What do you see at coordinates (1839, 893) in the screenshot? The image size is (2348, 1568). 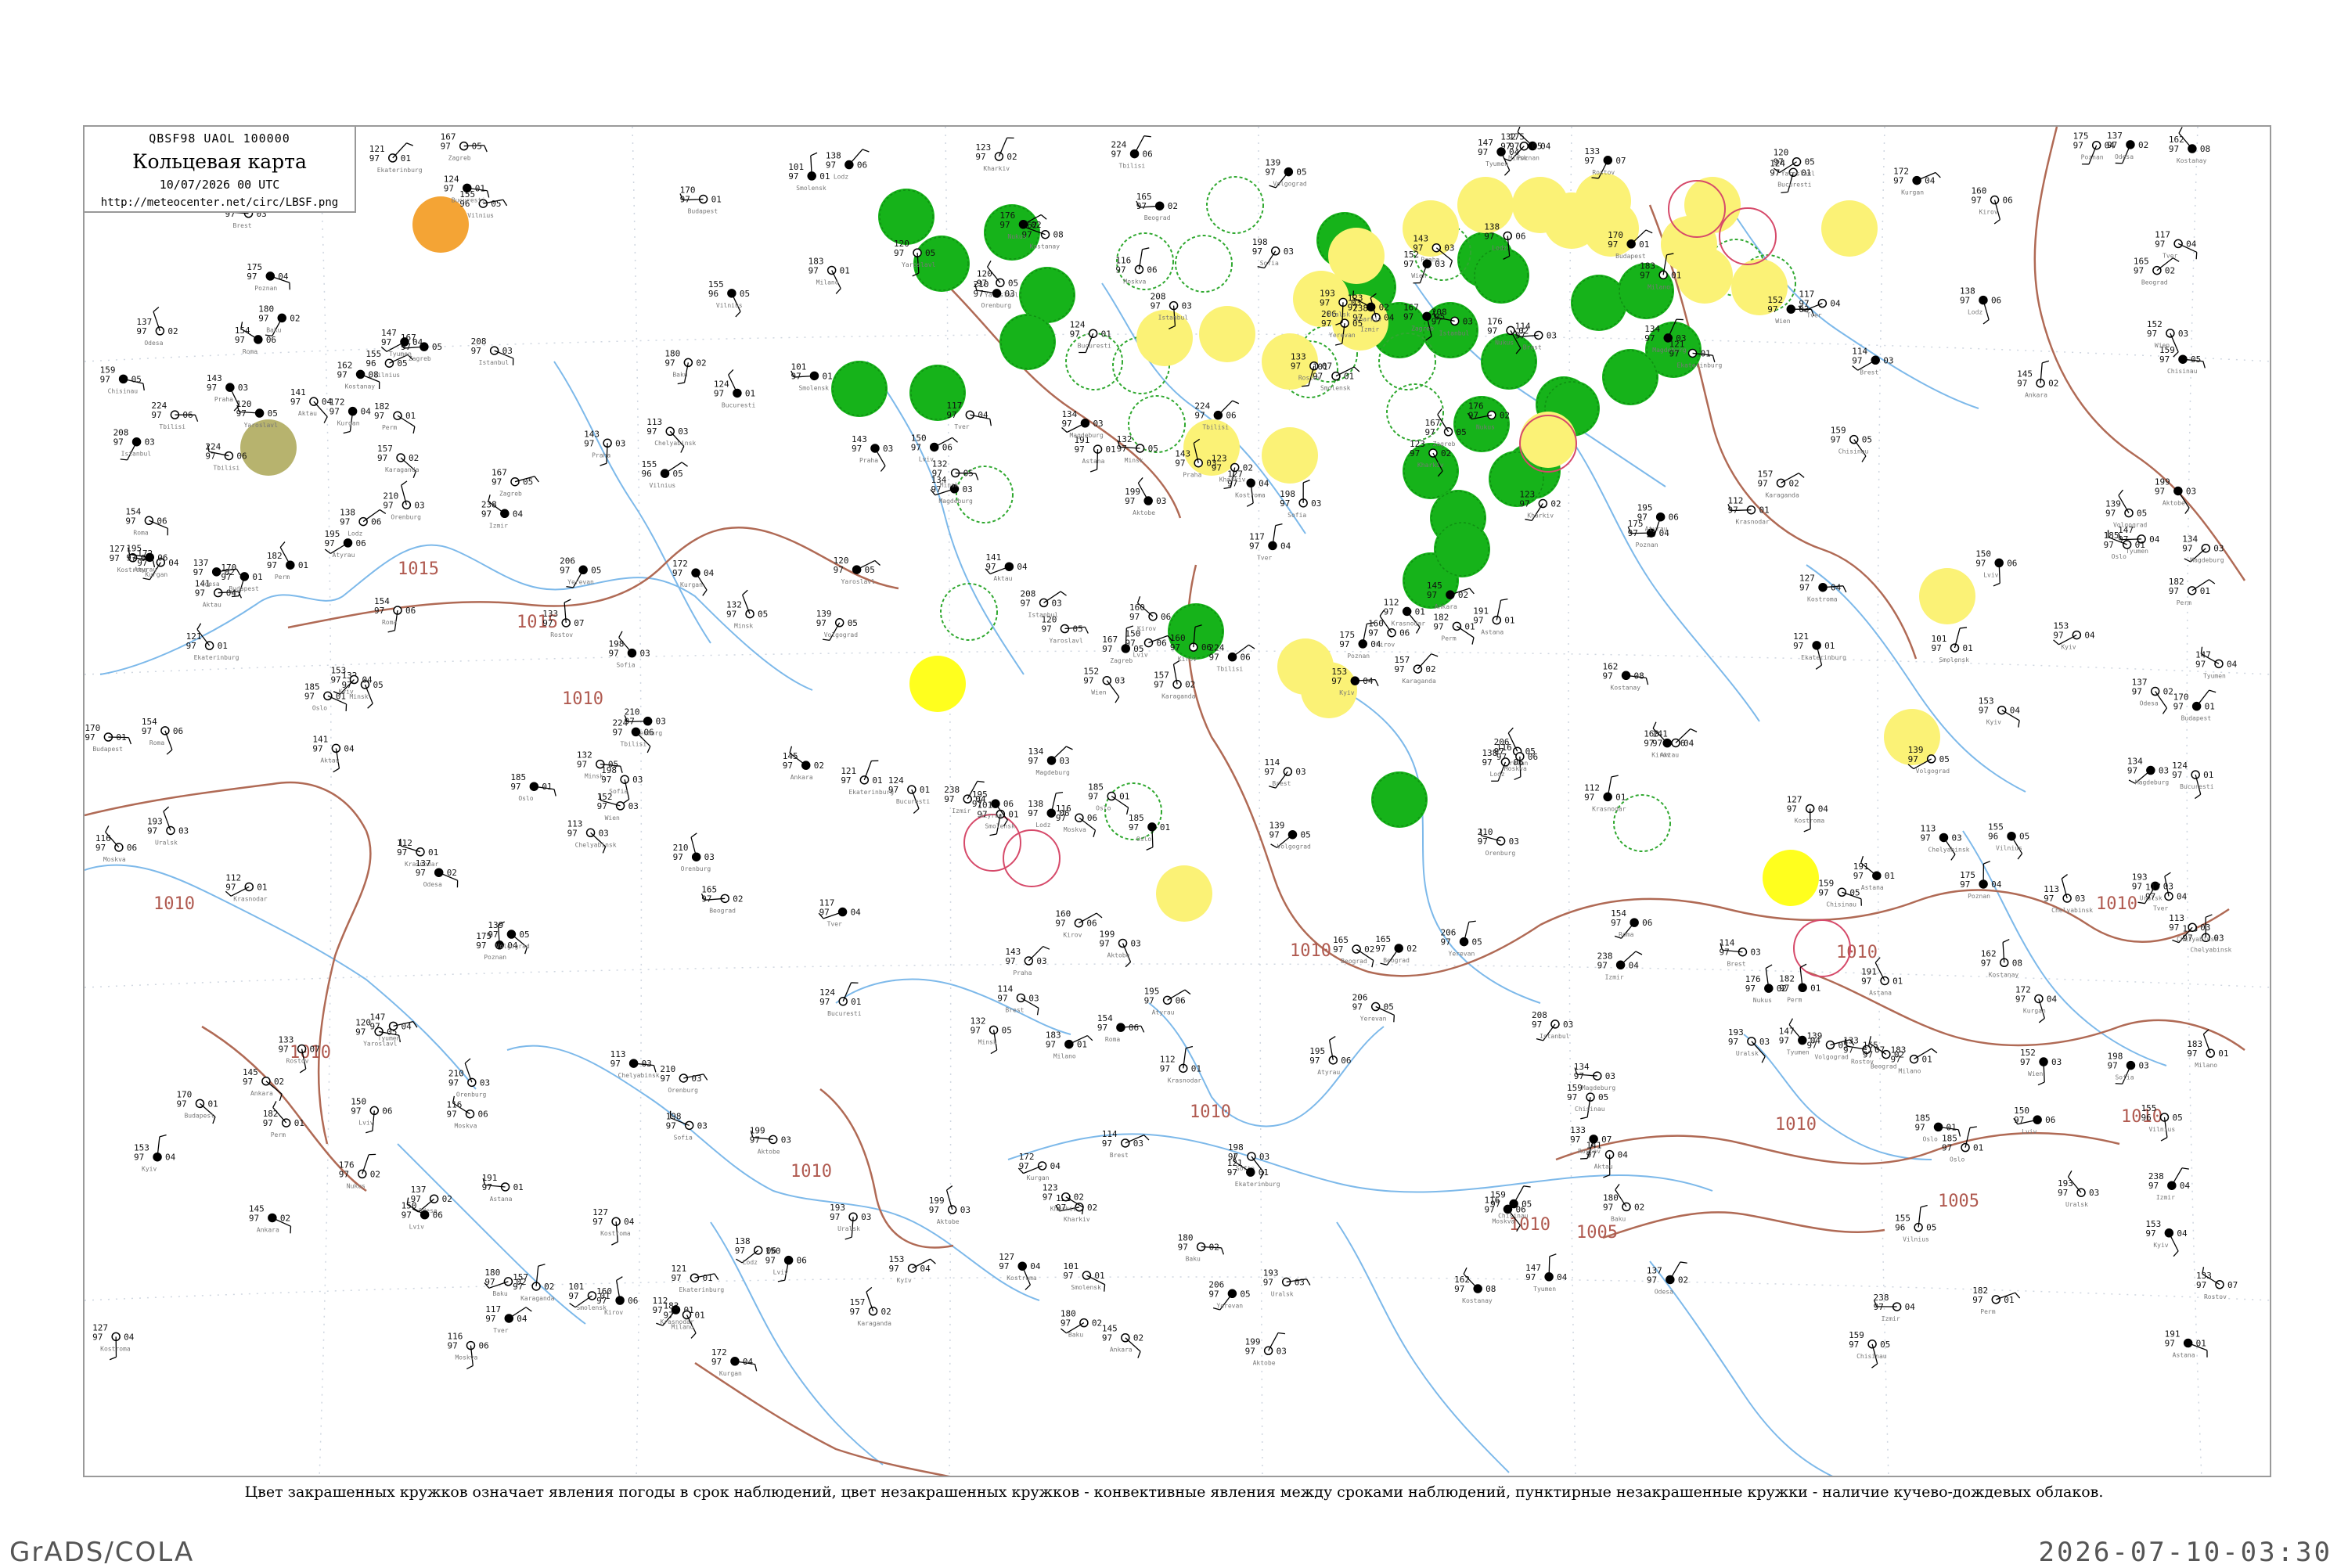 I see `station-plot: 1599705Chisinau` at bounding box center [1839, 893].